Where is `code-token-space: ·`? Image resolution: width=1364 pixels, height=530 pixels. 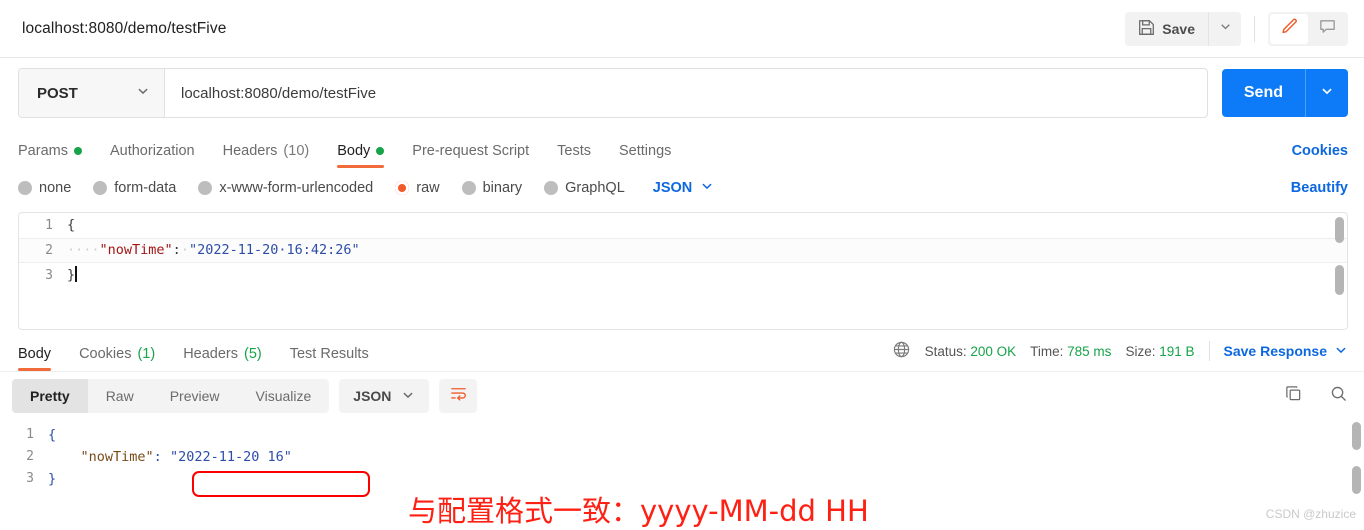
code-token-space: · is located at coordinates (184, 250).